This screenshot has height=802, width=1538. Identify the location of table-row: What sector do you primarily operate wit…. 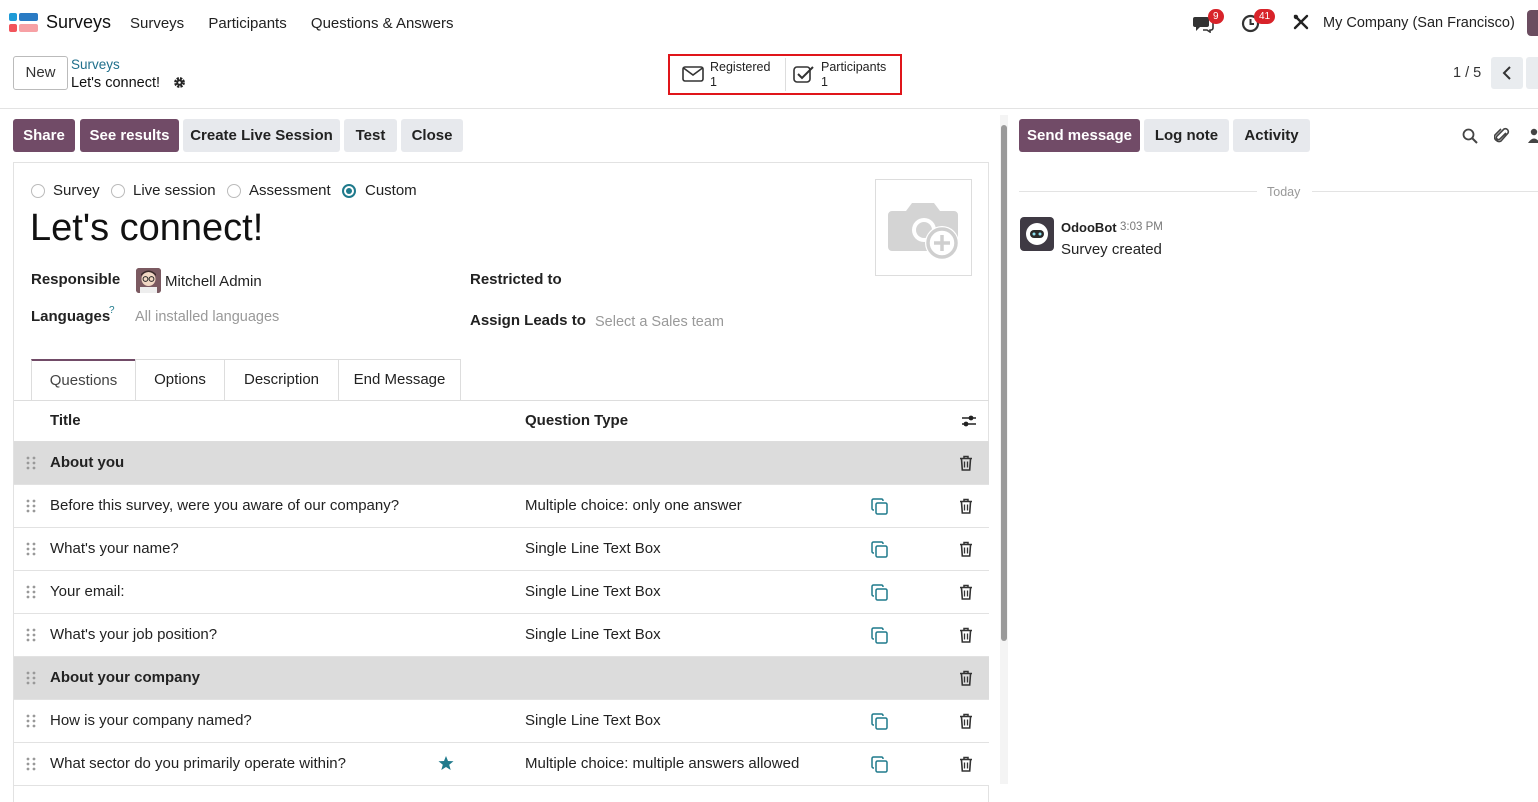
(501, 764).